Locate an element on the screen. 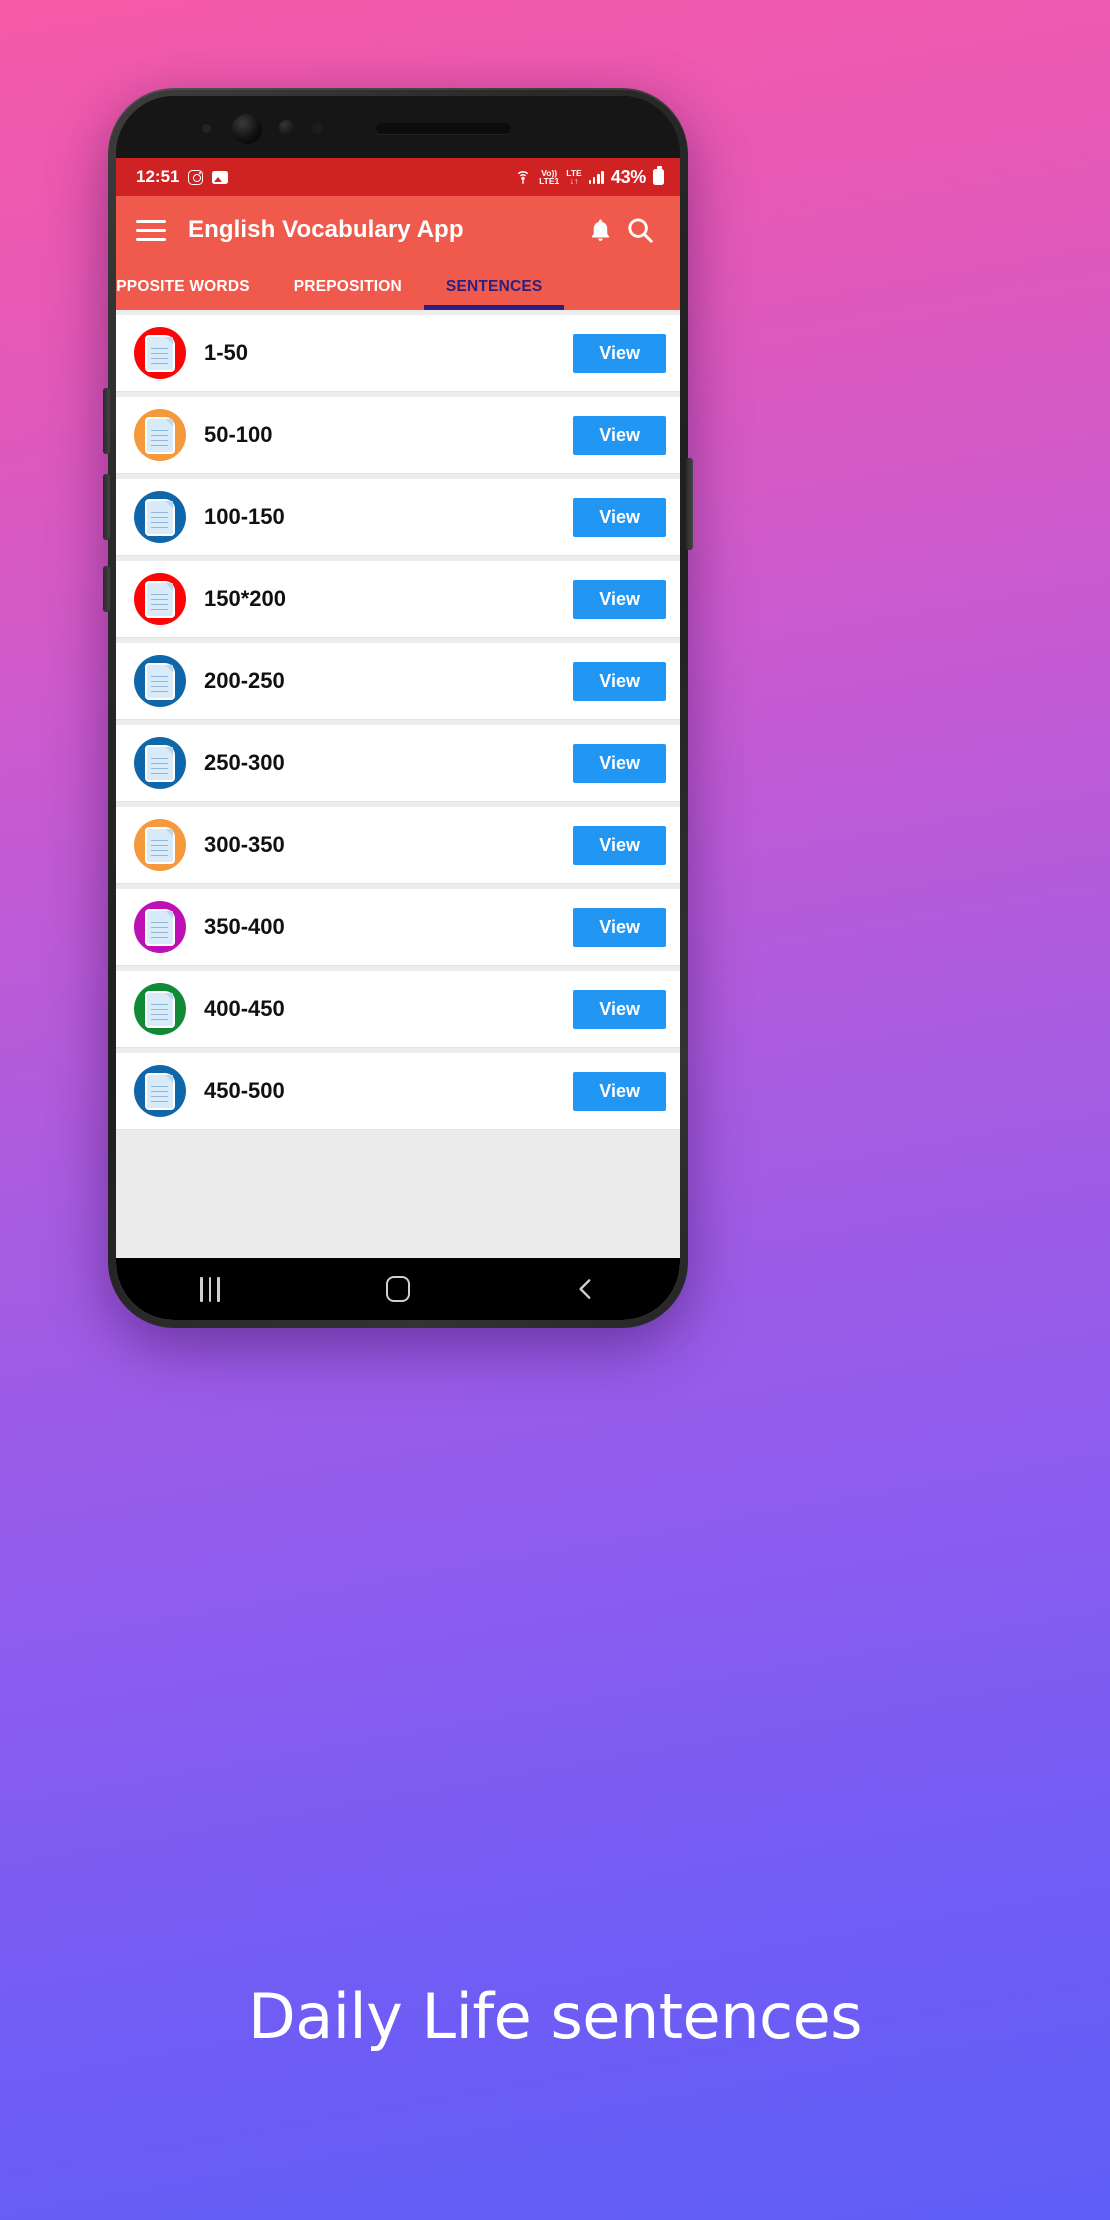  status-bar-clock: 12:51 is located at coordinates (158, 176).